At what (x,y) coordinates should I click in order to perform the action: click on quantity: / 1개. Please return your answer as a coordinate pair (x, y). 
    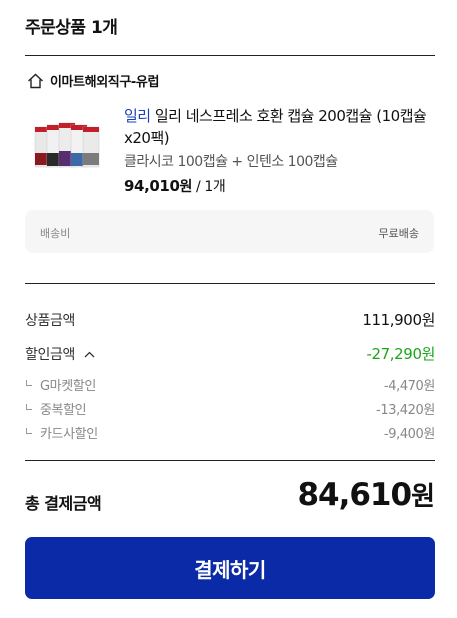
    Looking at the image, I should click on (208, 187).